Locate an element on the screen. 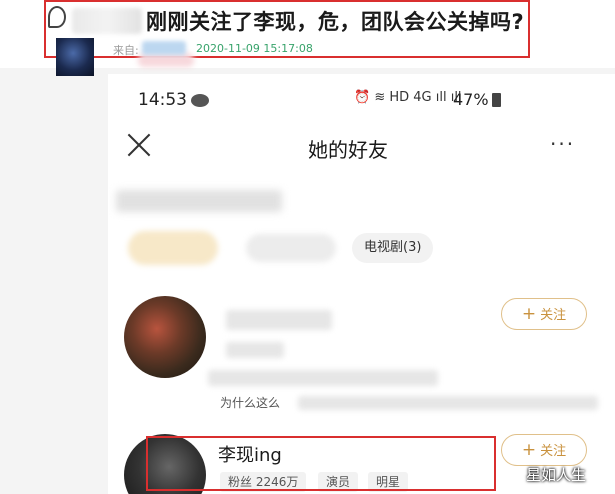 Image resolution: width=615 pixels, height=494 pixels. blurred-profile-line is located at coordinates (199, 201).